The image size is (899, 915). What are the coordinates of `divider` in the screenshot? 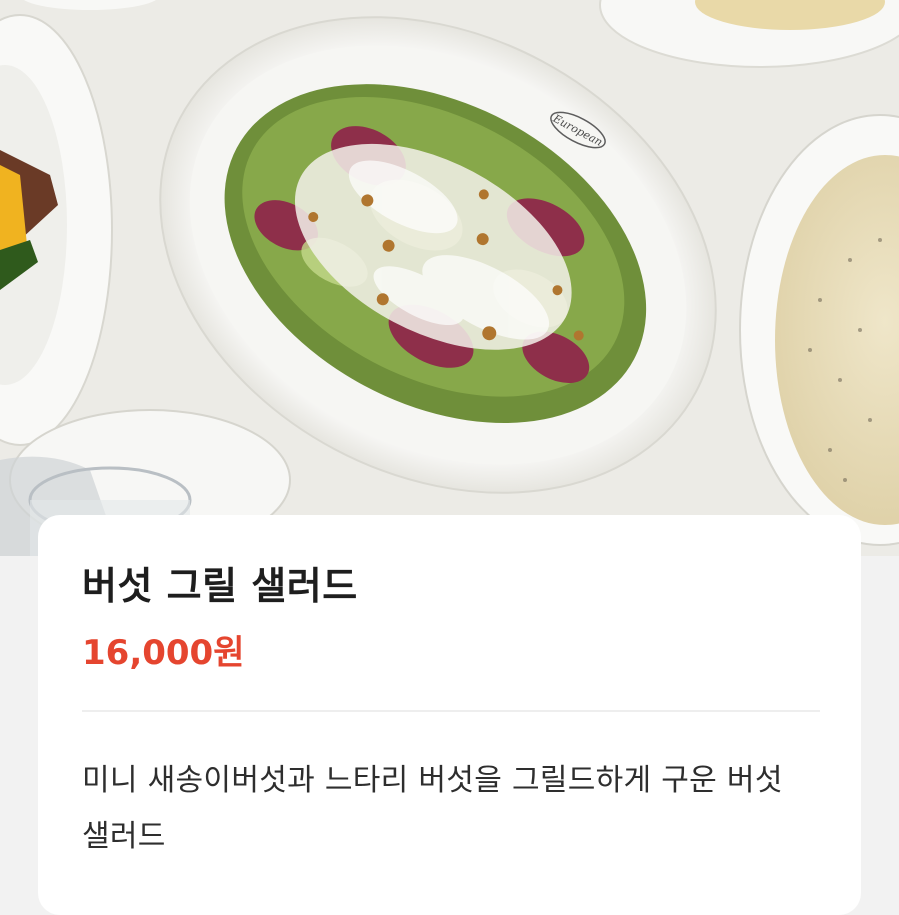 It's located at (451, 711).